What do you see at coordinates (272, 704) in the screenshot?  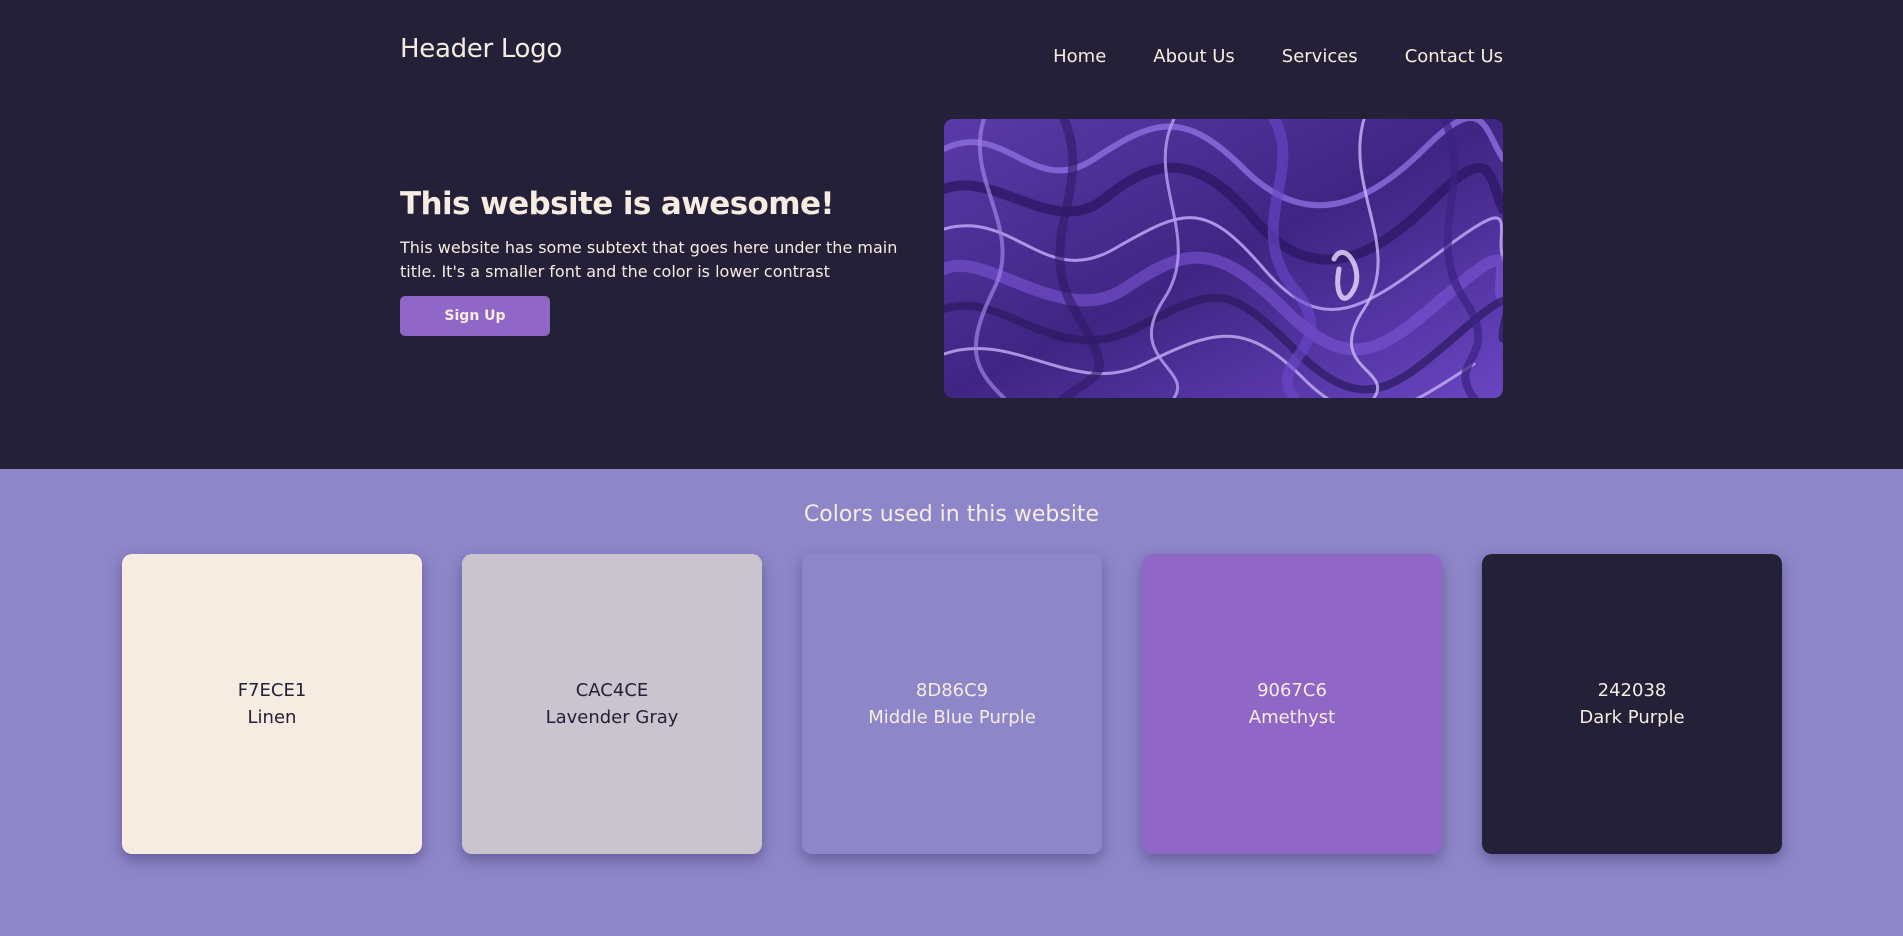 I see `color-card-linen: F7ECE1 Linen` at bounding box center [272, 704].